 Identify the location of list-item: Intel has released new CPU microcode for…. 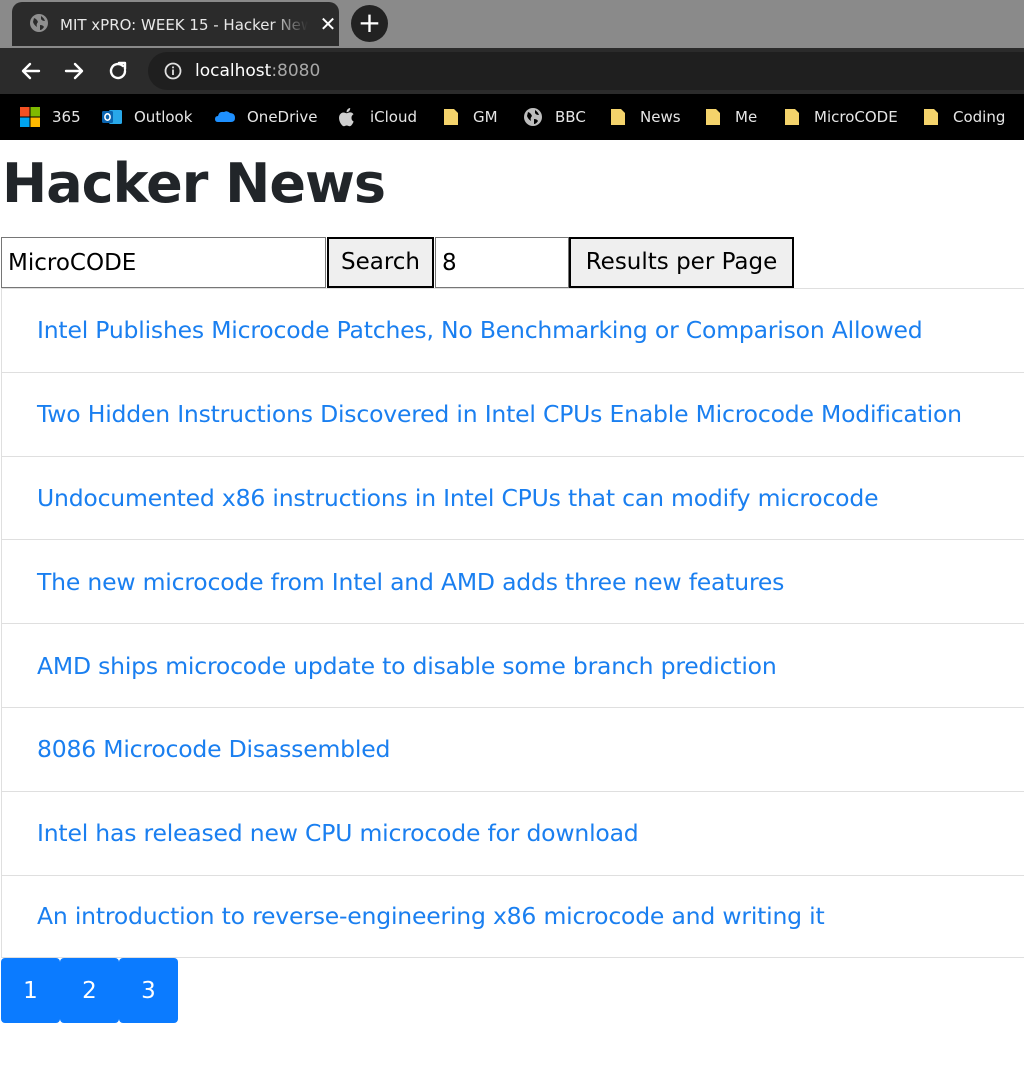
(512, 832).